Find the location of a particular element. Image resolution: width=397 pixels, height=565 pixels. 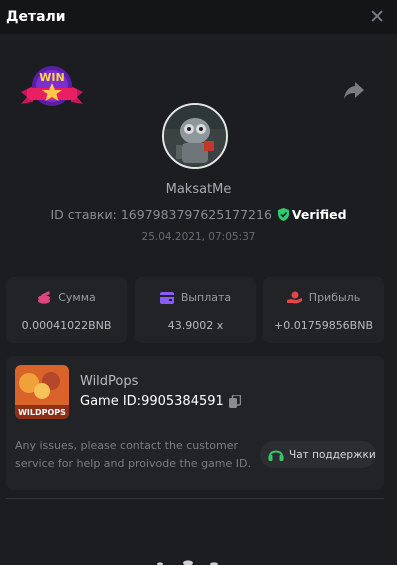

profit-hand-icon is located at coordinates (294, 297).